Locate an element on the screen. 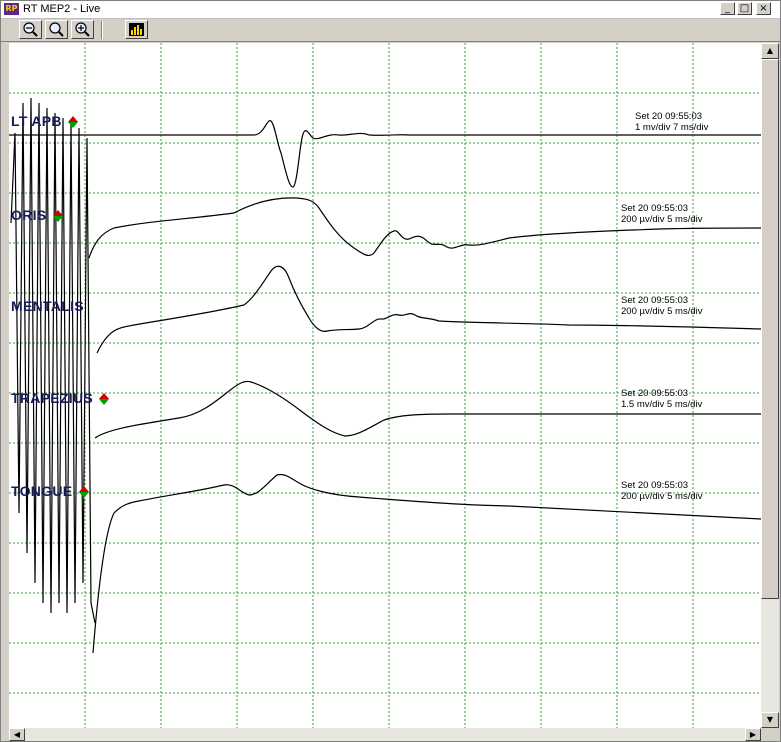  channel-info-tongue: Set 20 09:55:03 200 µv/div 5 ms/div is located at coordinates (662, 491).